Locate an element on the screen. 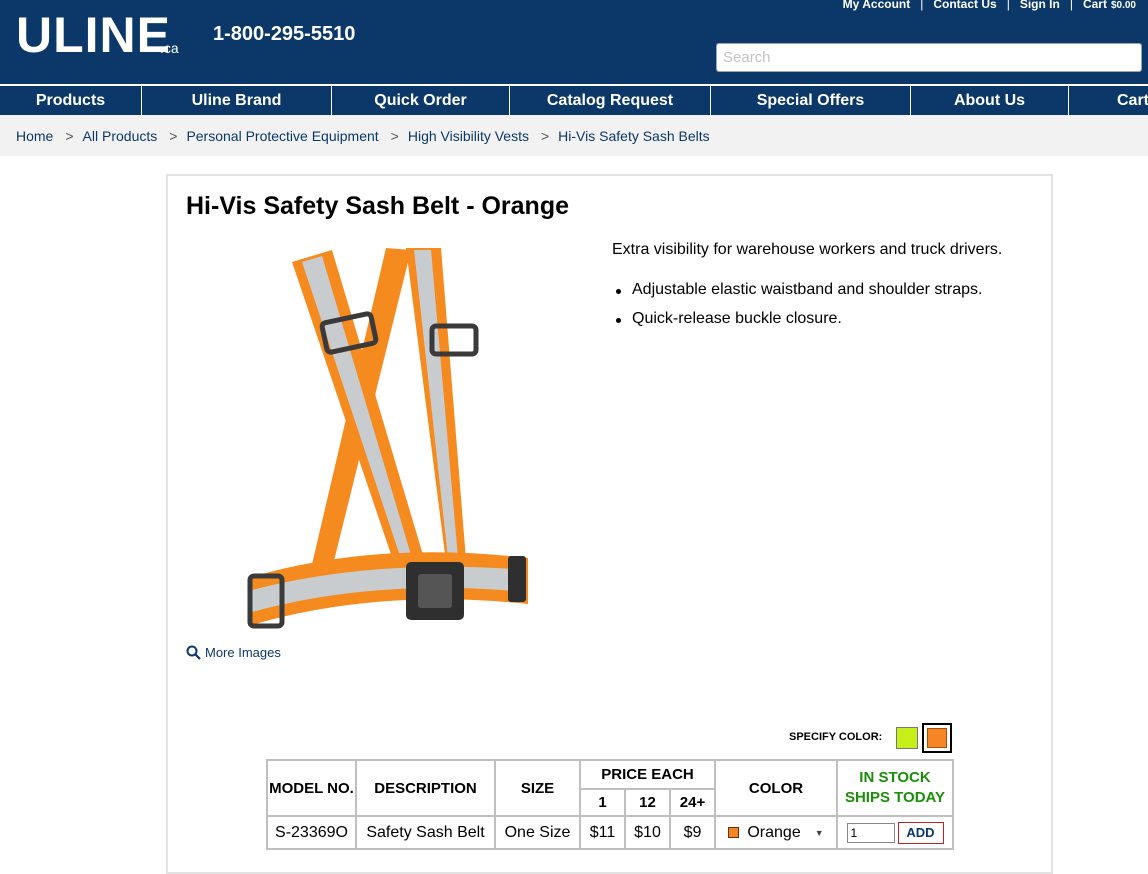 The width and height of the screenshot is (1148, 874). add-to-cart-button: ADD is located at coordinates (920, 832).